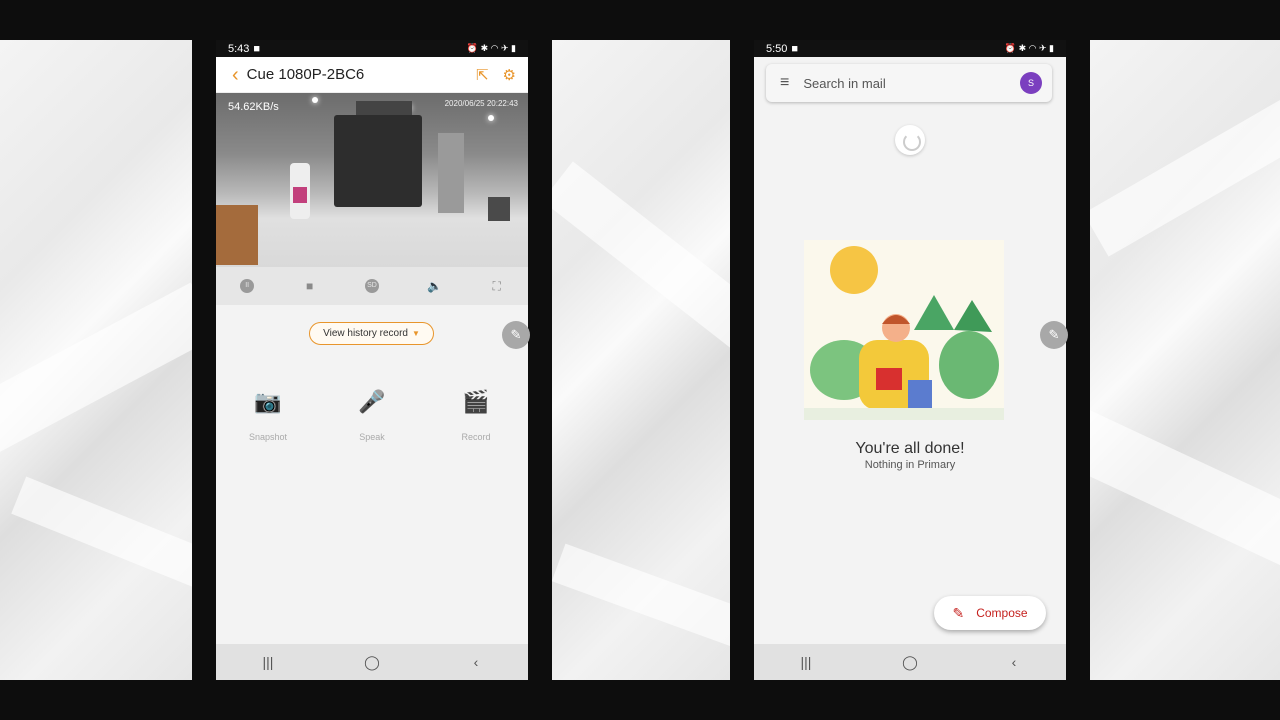 This screenshot has width=1280, height=720. Describe the element at coordinates (784, 83) in the screenshot. I see `hamburger-menu-icon: ≡` at that location.